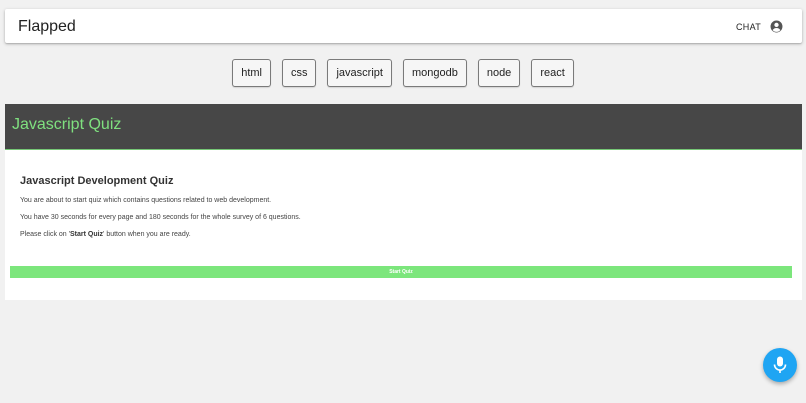 This screenshot has height=403, width=806. What do you see at coordinates (748, 27) in the screenshot?
I see `chat-link: CHAT` at bounding box center [748, 27].